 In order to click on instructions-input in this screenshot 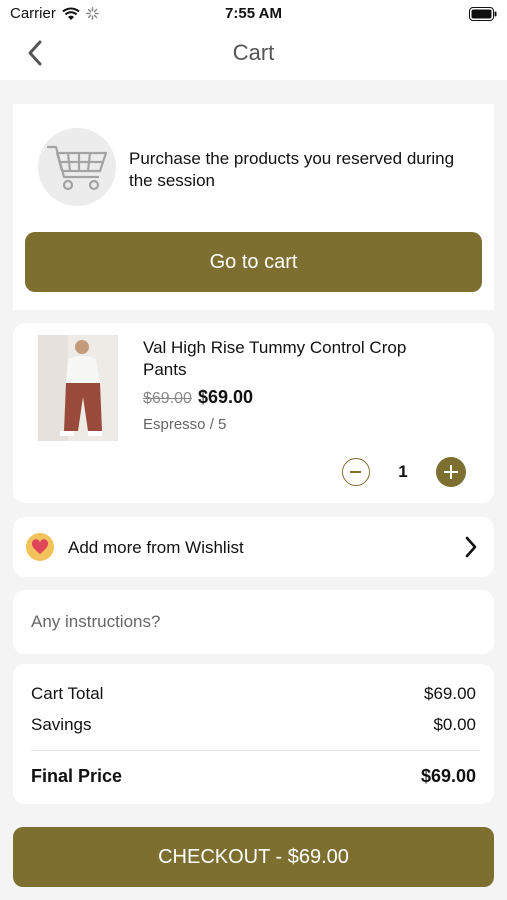, I will do `click(253, 622)`.